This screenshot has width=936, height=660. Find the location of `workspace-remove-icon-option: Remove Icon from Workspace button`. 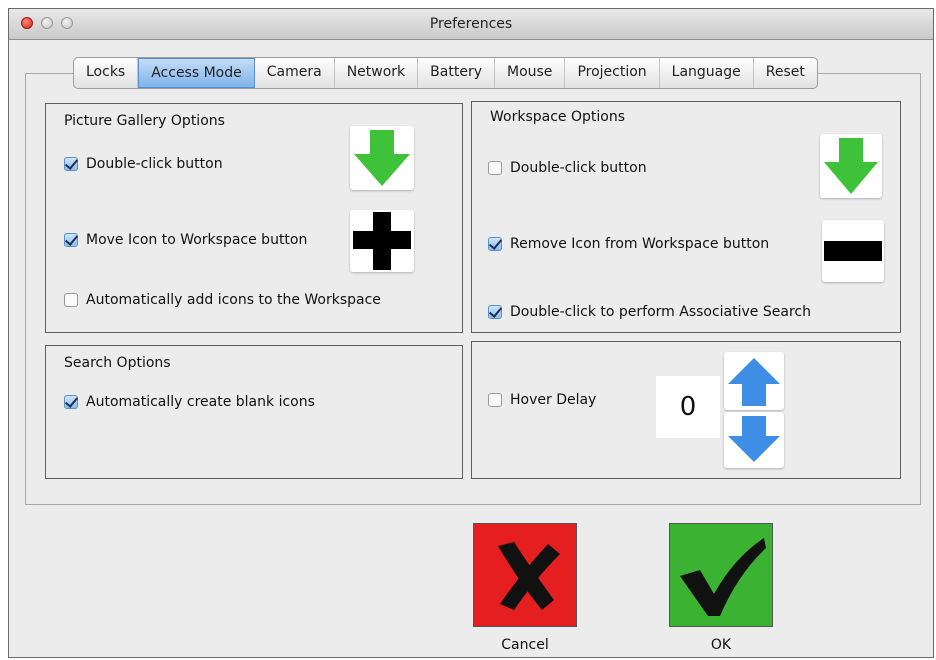

workspace-remove-icon-option: Remove Icon from Workspace button is located at coordinates (628, 244).